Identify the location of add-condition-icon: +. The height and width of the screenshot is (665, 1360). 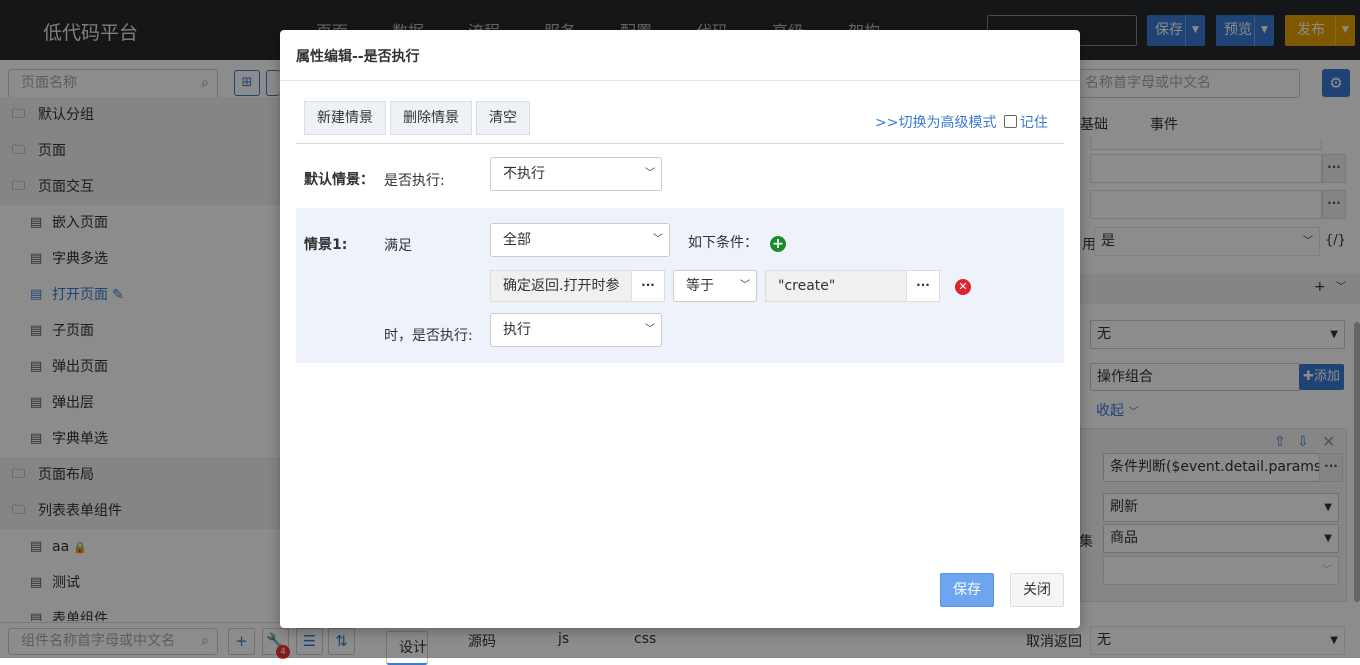
(778, 244).